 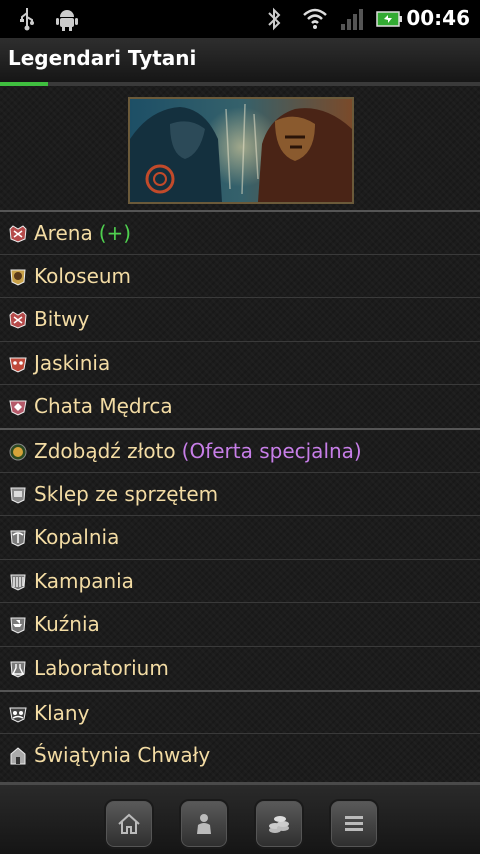 What do you see at coordinates (240, 232) in the screenshot?
I see `menu-item-arena: Arena (+)` at bounding box center [240, 232].